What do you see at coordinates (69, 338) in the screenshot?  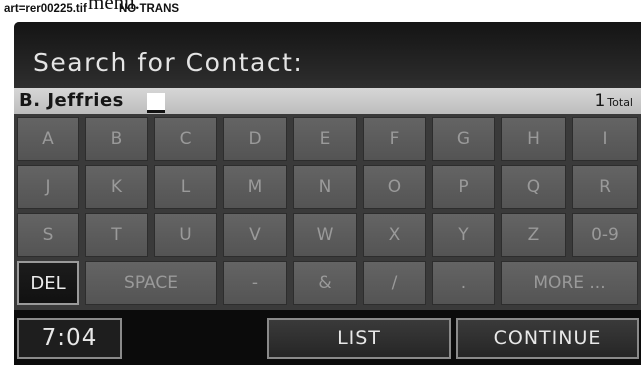 I see `clock-display: 7:04` at bounding box center [69, 338].